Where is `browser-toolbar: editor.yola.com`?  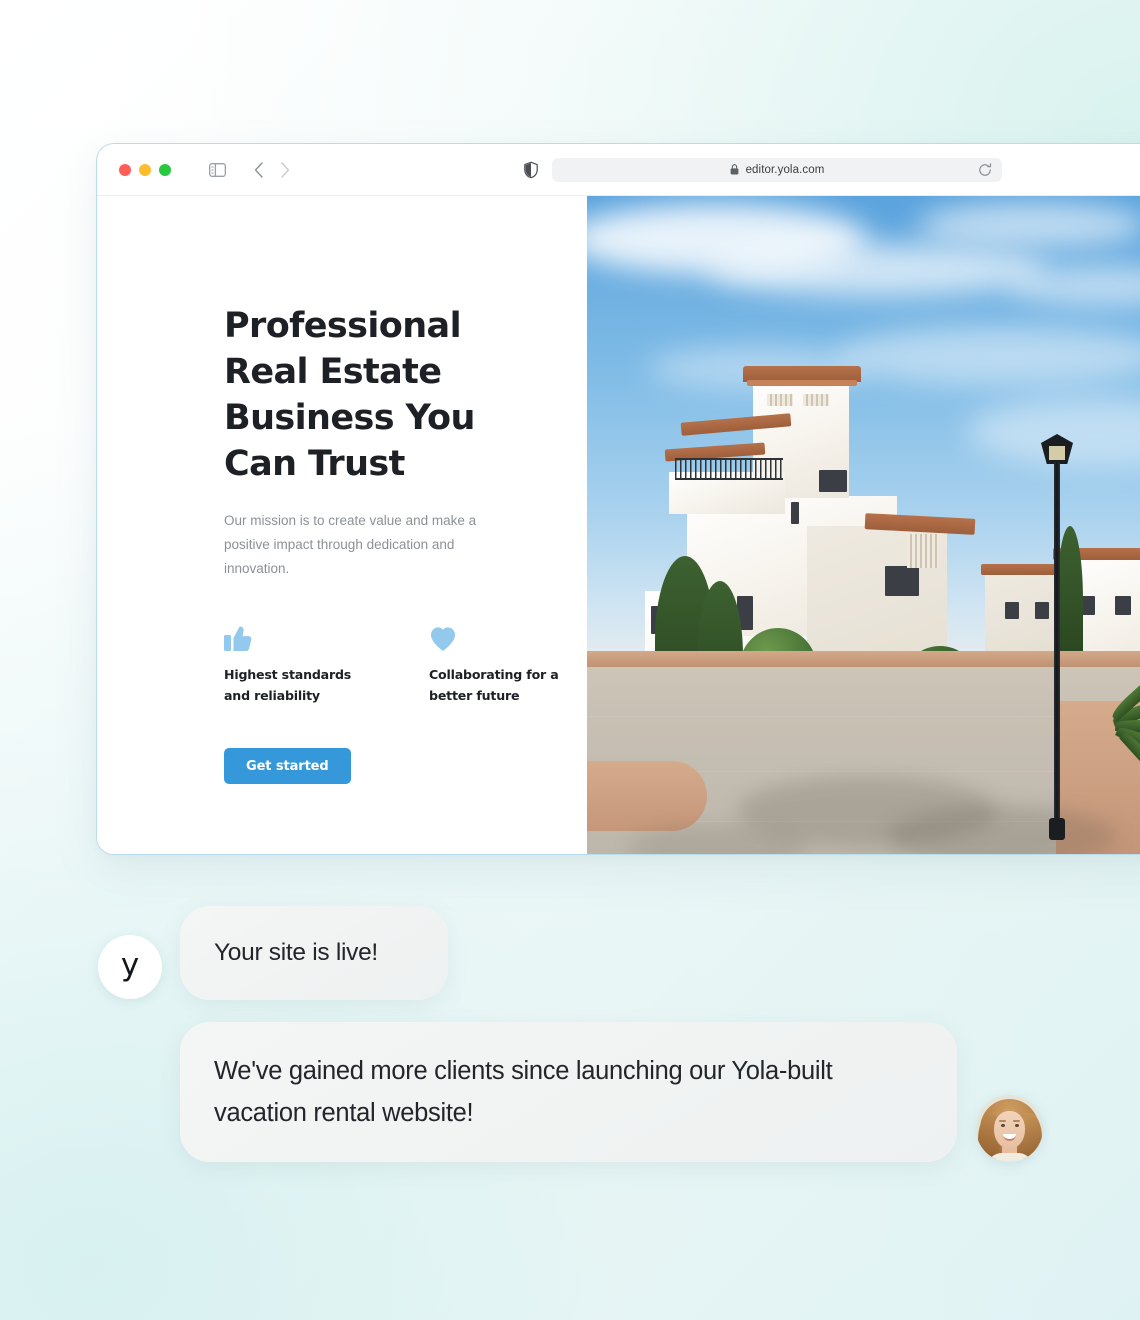
browser-toolbar: editor.yola.com is located at coordinates (618, 170).